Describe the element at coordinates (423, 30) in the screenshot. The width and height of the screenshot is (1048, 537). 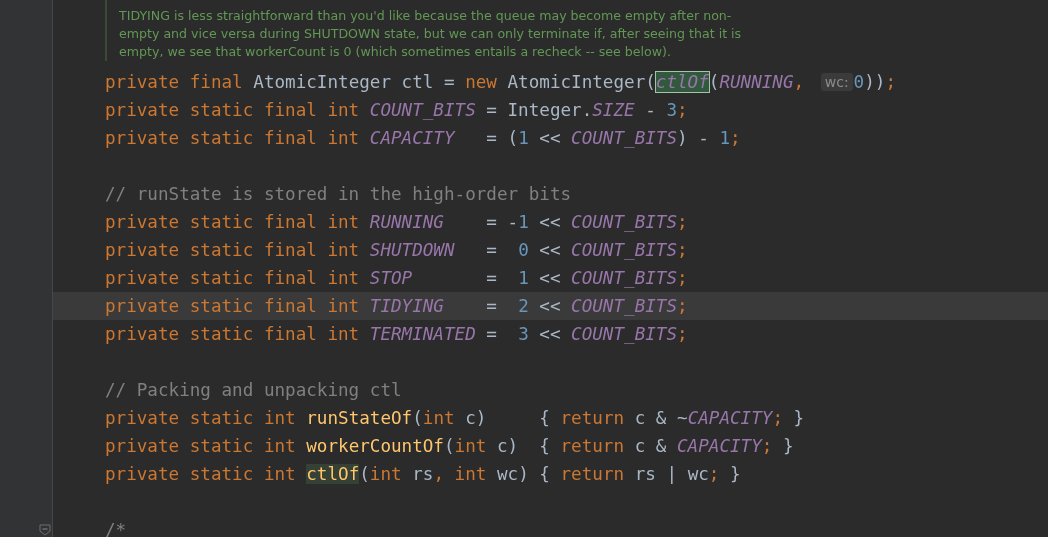
I see `doc-comment: TIDYING is less straightforward than you'd like because the queue may become empty after non- empty and vice versa during SHUTDOWN state, but we can only terminate if, after seeing that it is empty, we see that workerCount is 0 (which sometimes entails a recheck -- see below).` at that location.